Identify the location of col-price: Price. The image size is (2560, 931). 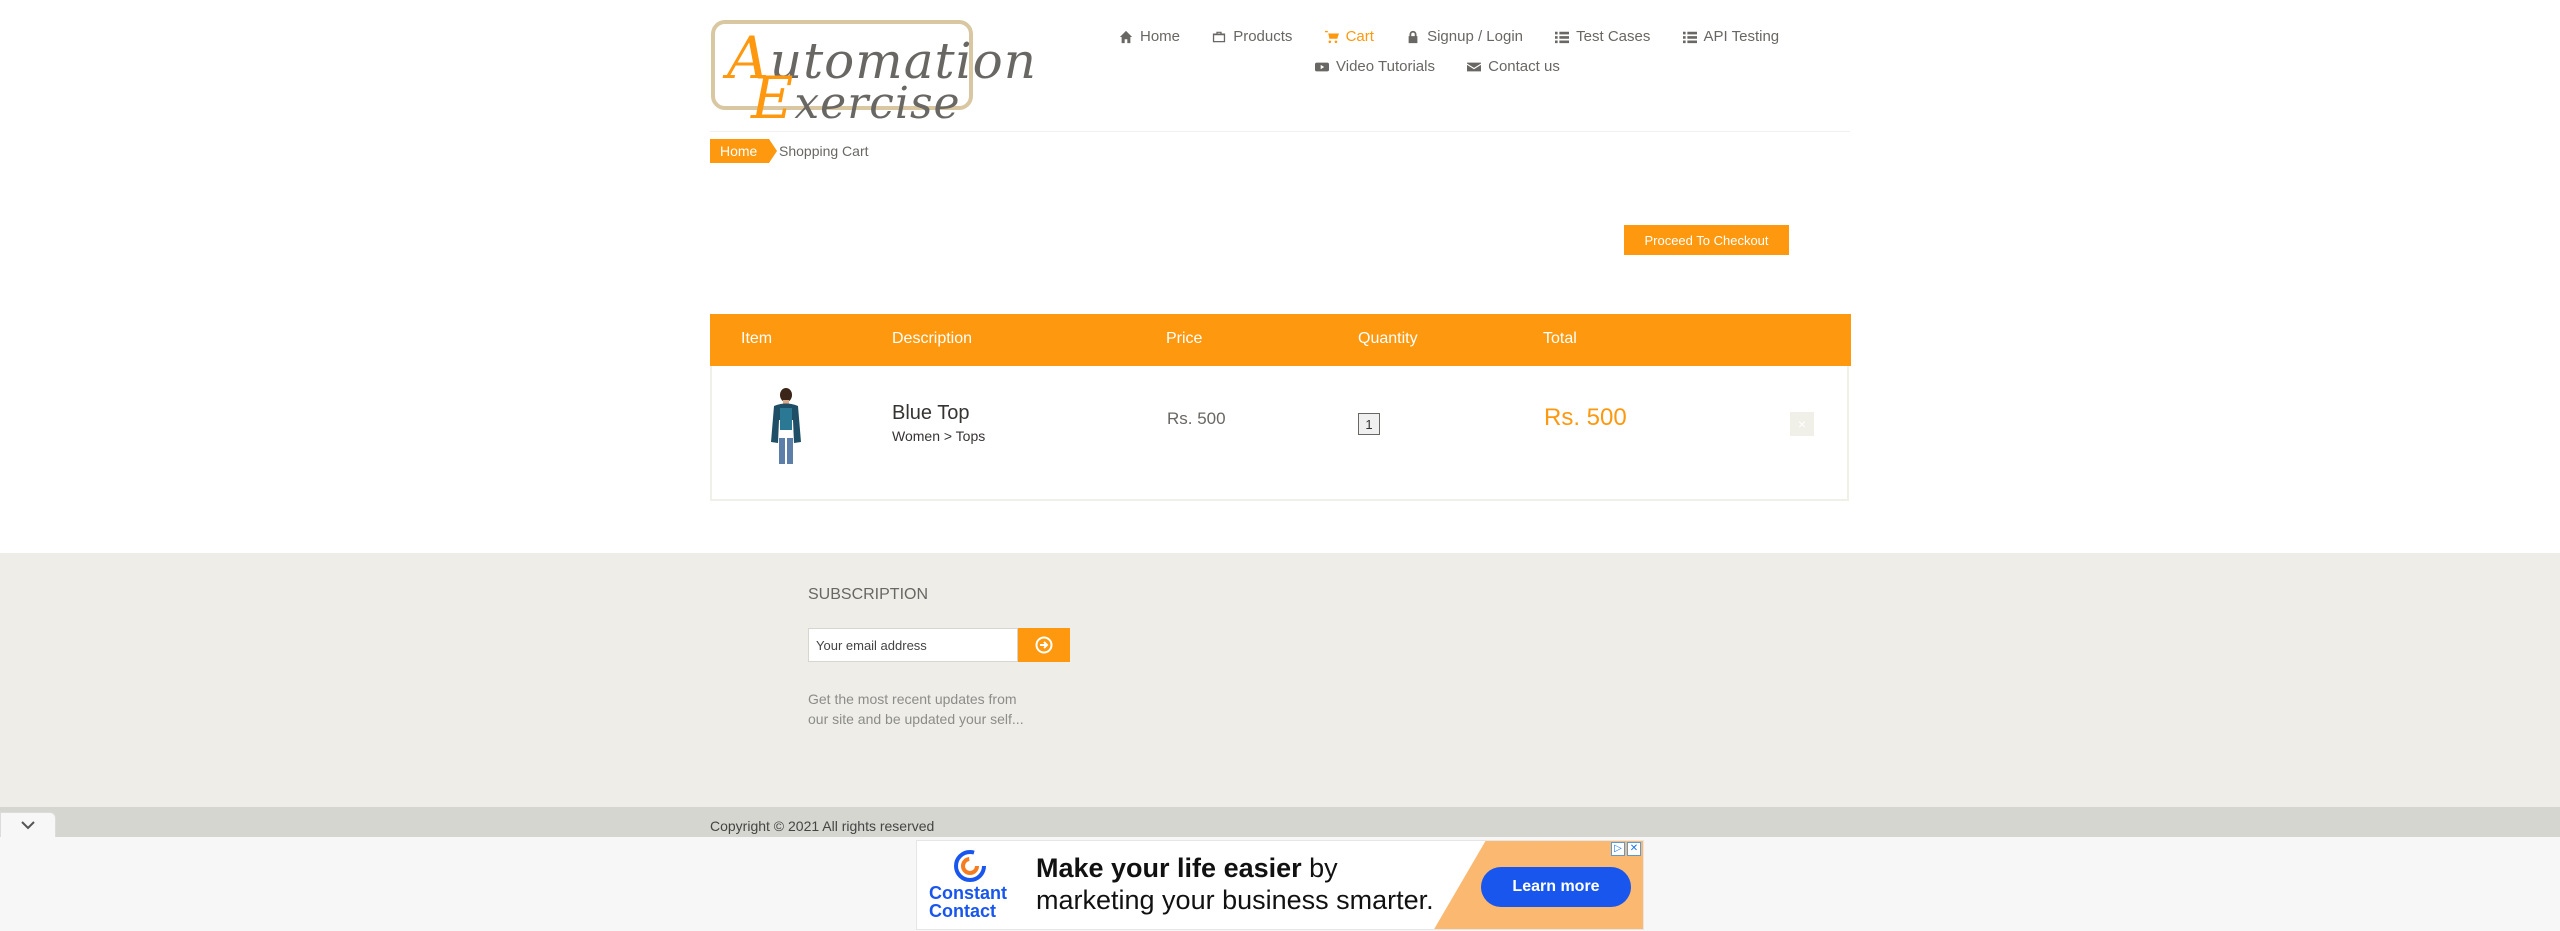
(1184, 338).